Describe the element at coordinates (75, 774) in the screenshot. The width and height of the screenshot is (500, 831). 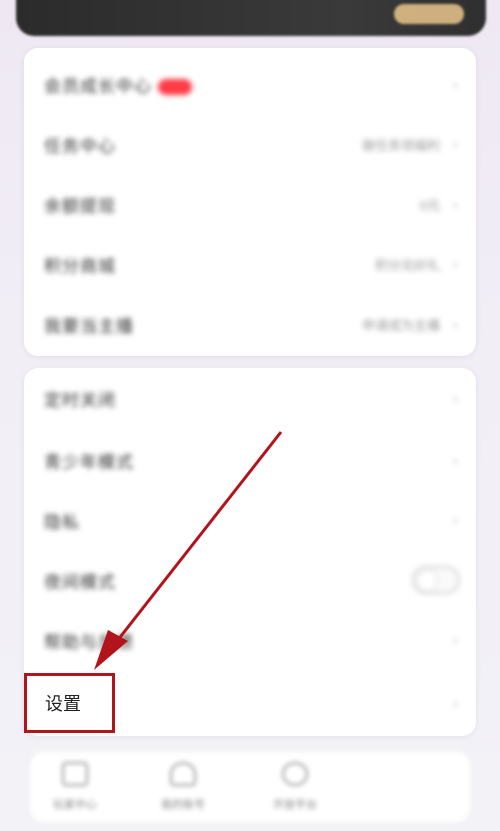
I see `grid-icon` at that location.